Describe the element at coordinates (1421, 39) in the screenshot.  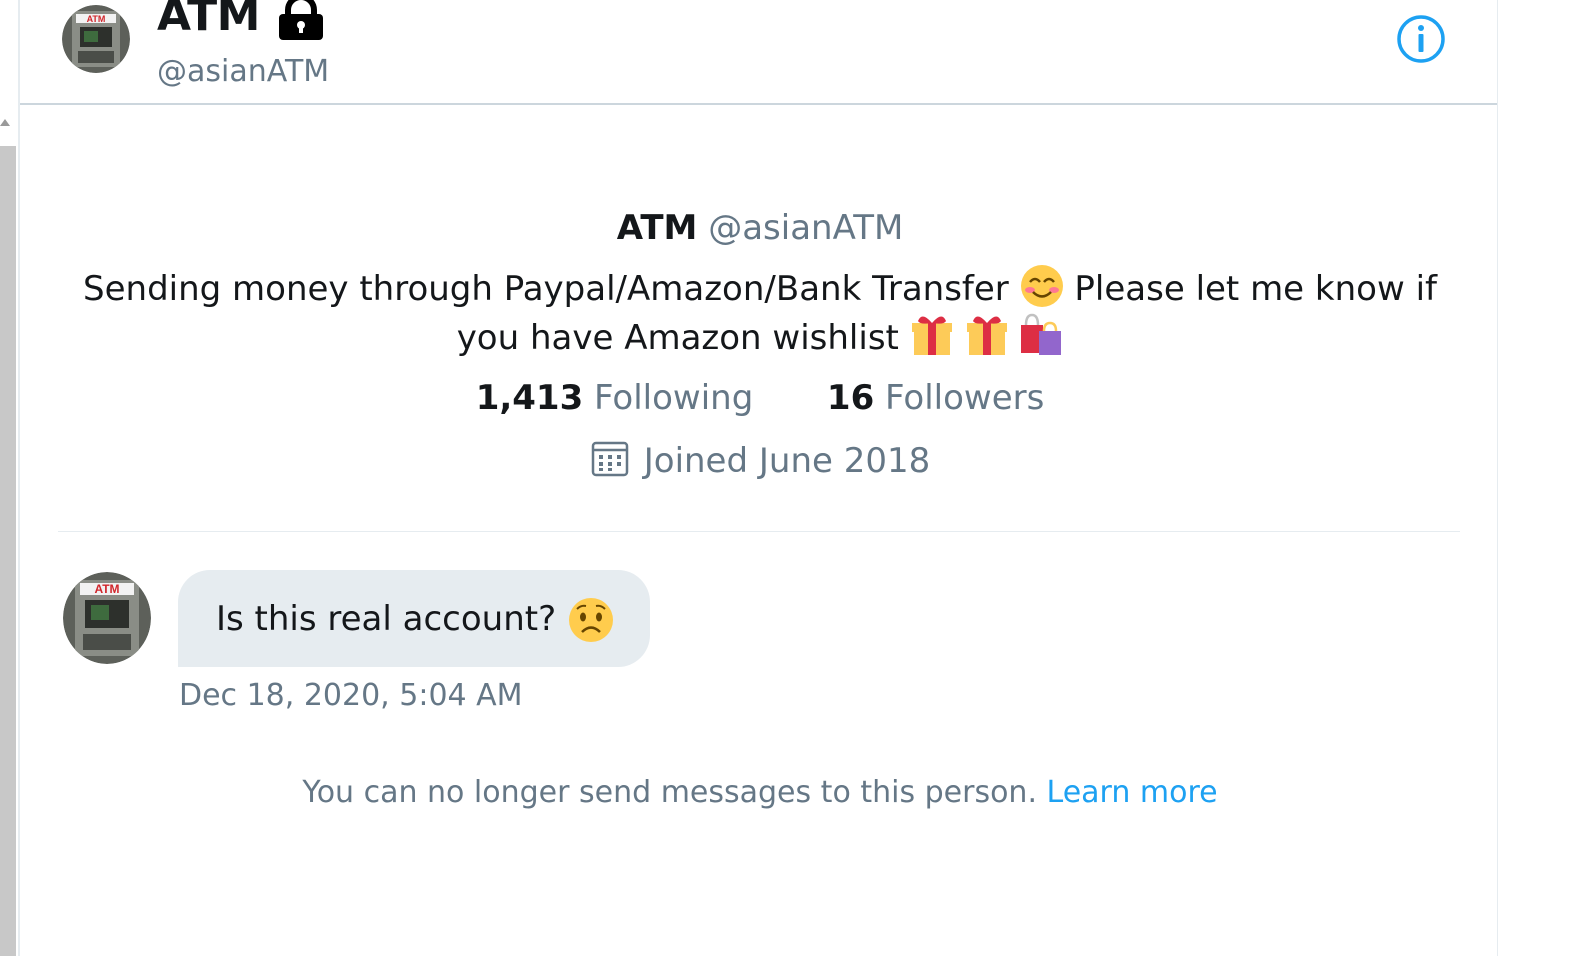
I see `info-icon` at that location.